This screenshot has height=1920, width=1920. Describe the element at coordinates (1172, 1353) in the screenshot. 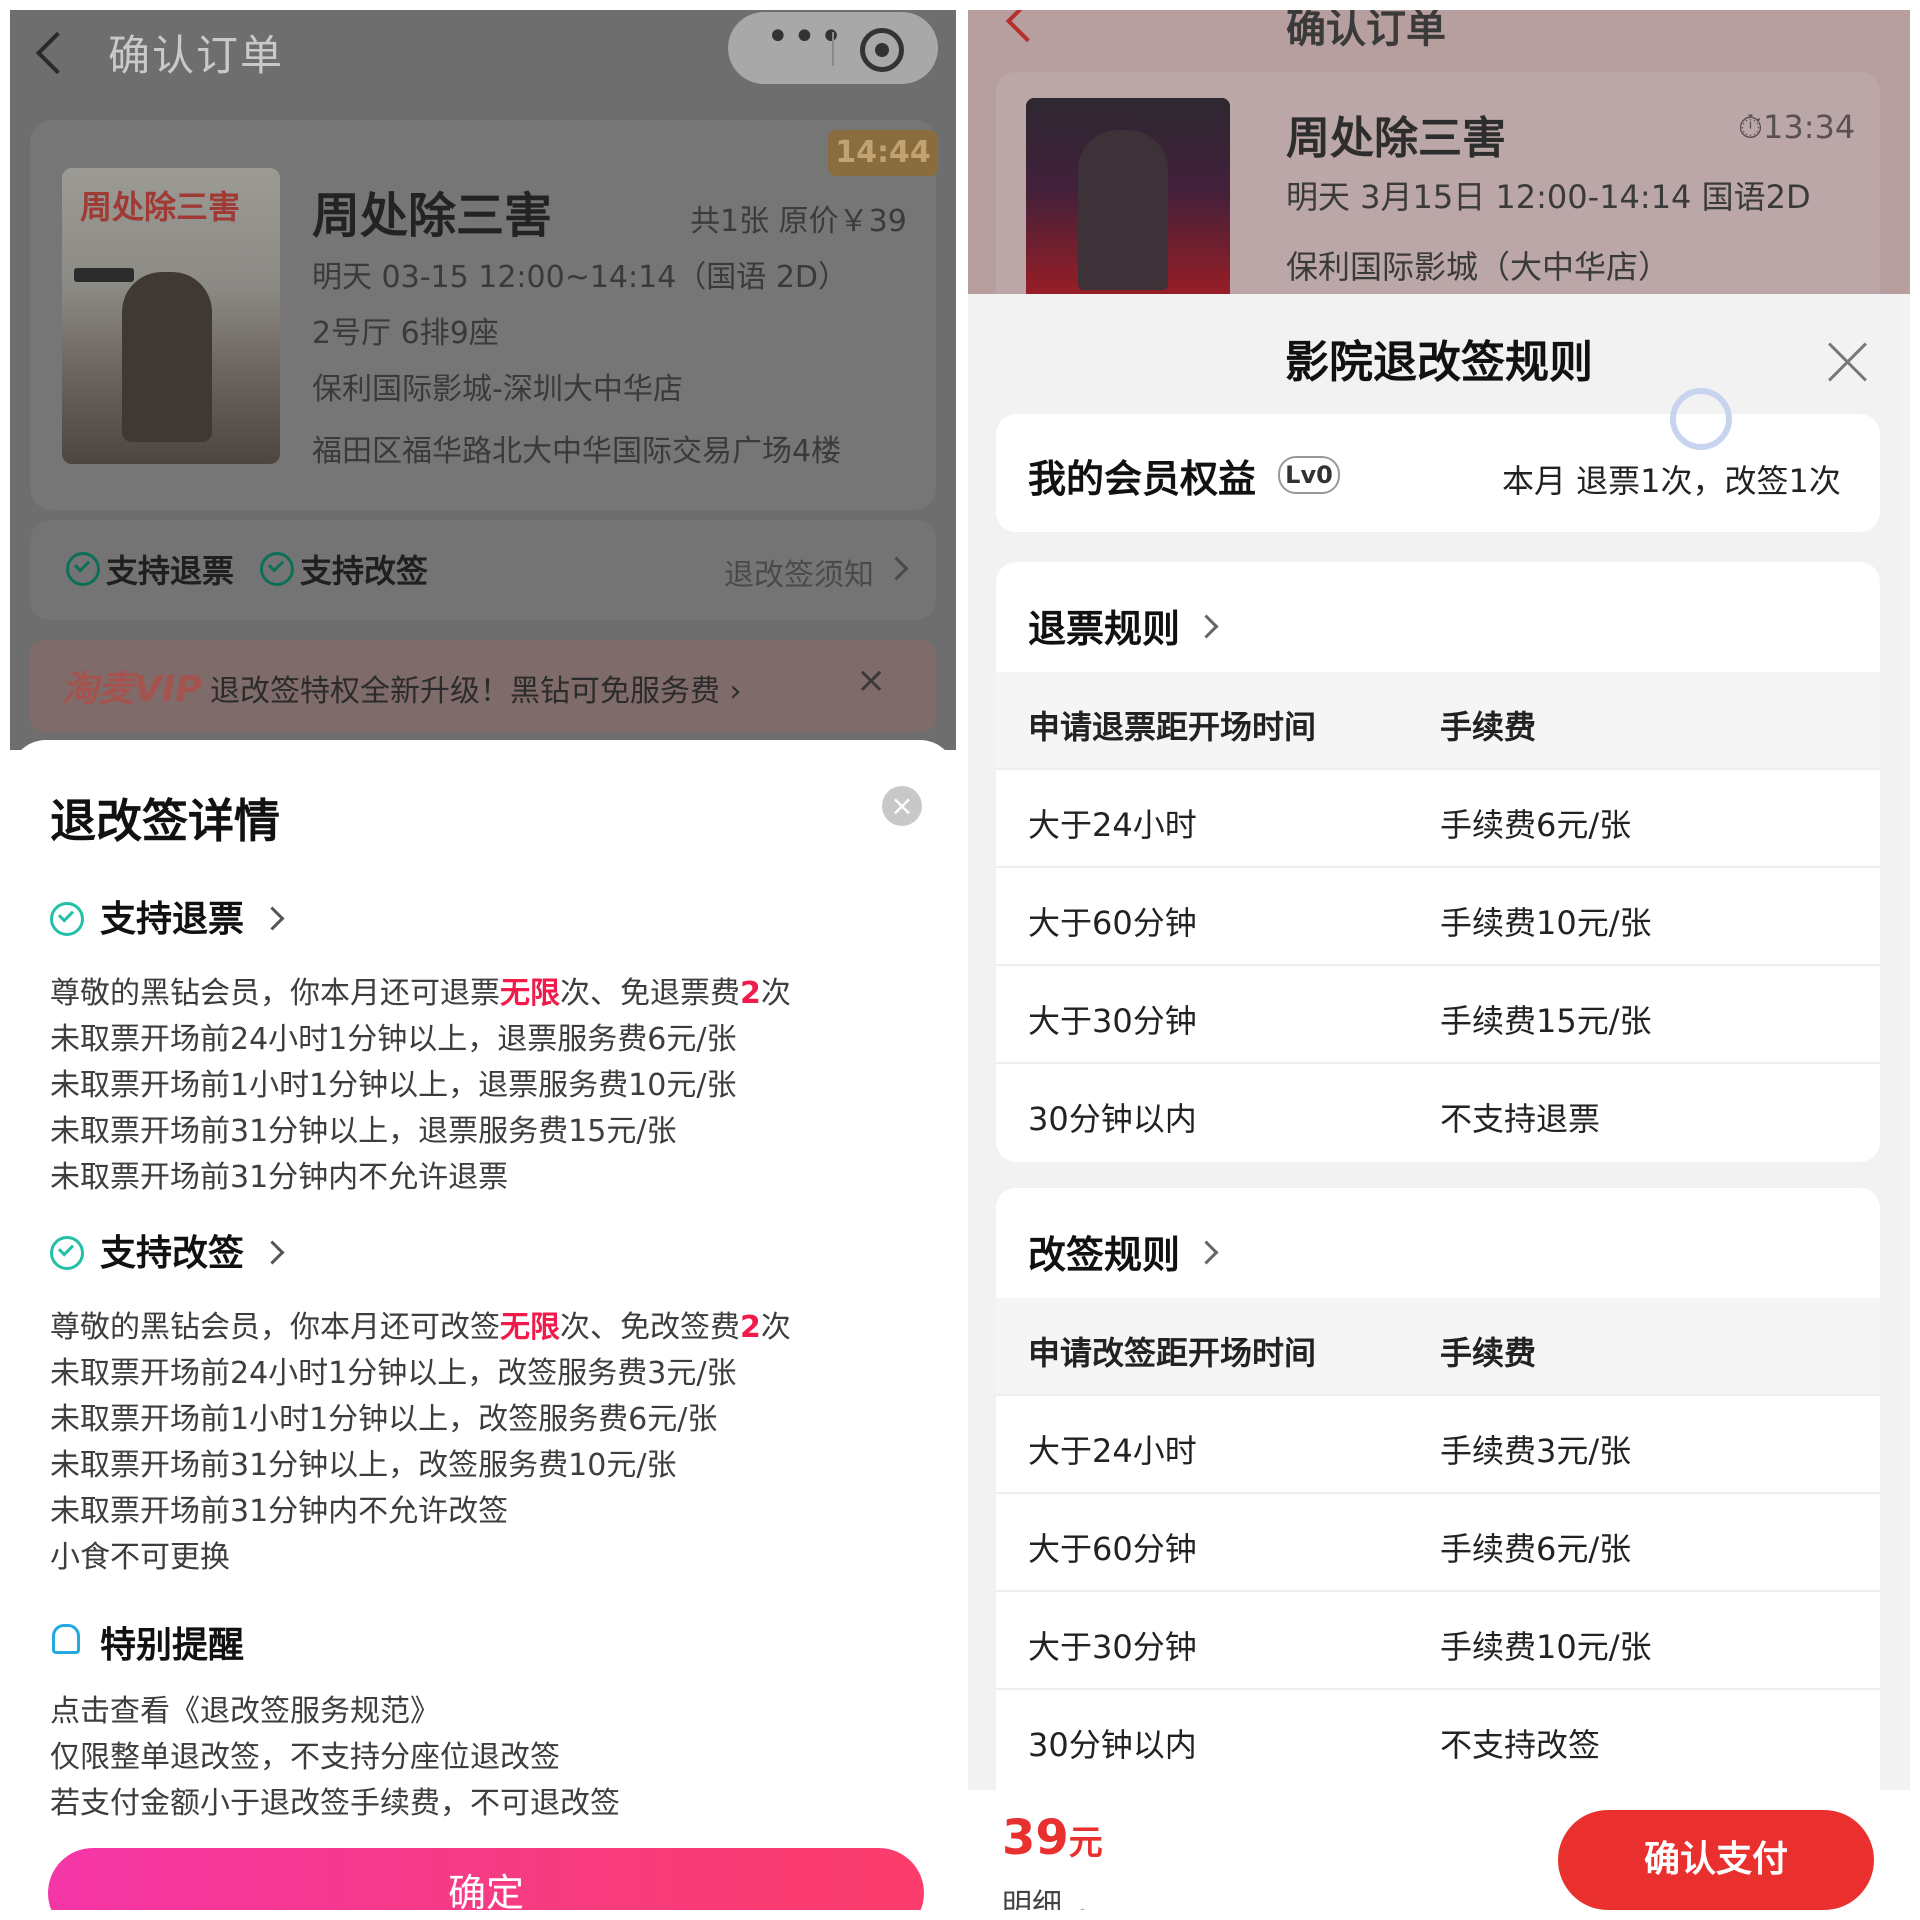

I see `column-header: 申请改签距开场时间` at that location.